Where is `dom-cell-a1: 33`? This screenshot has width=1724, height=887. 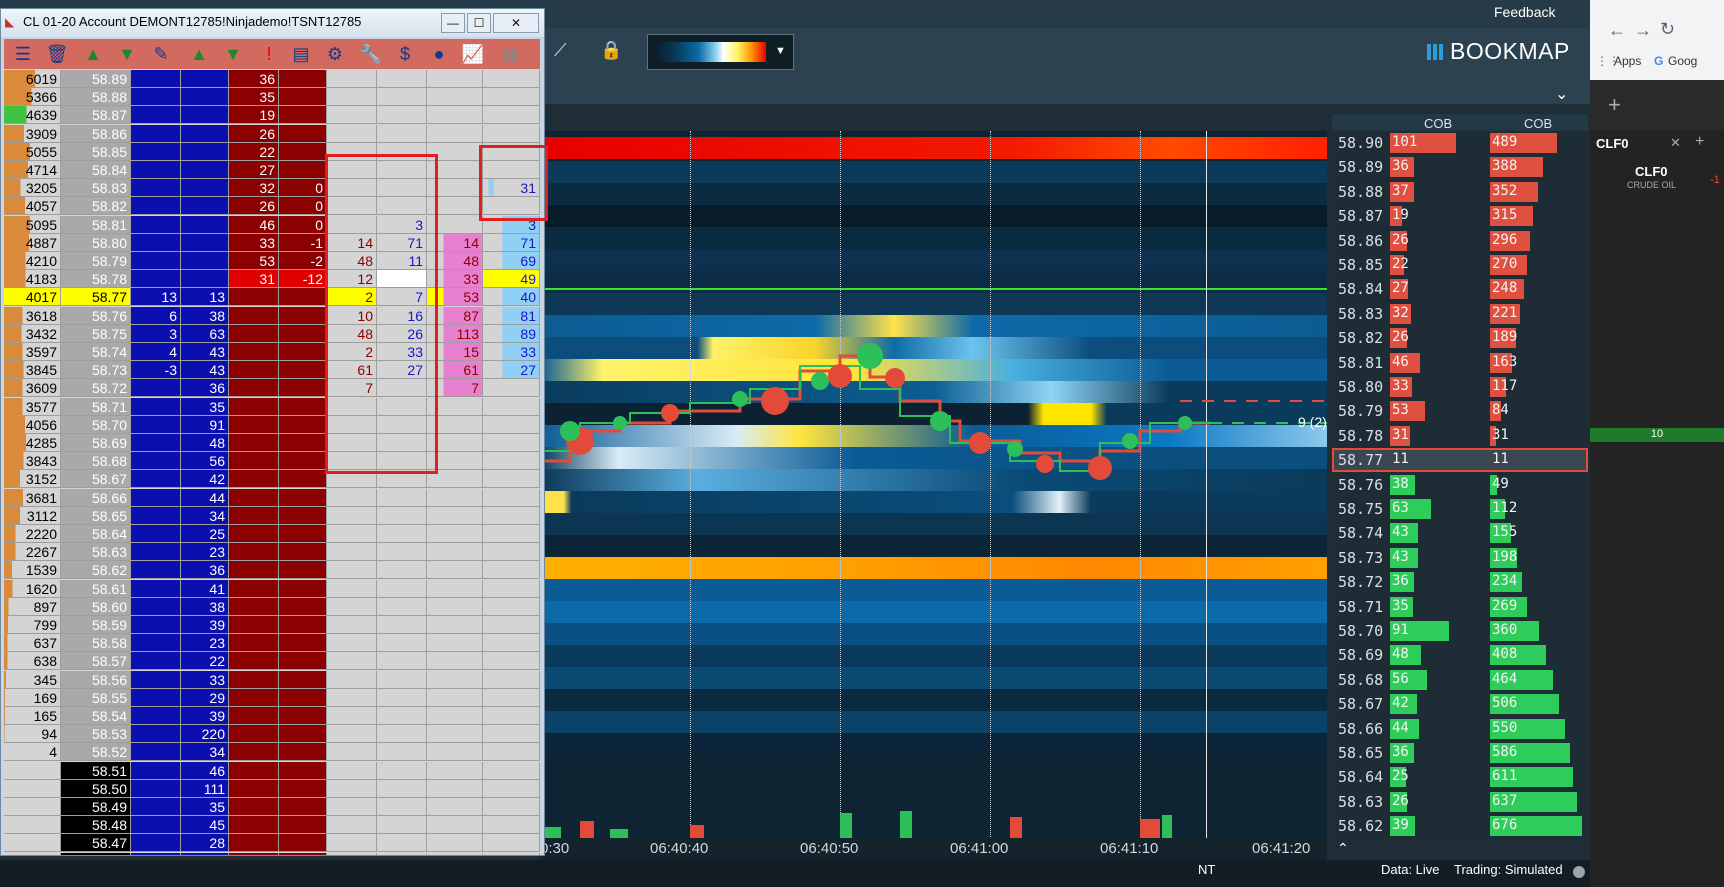
dom-cell-a1: 33 is located at coordinates (254, 242).